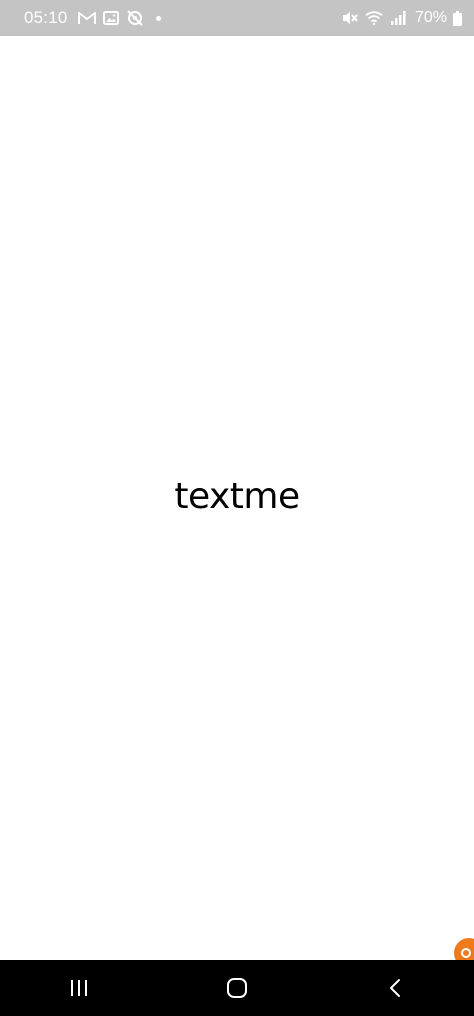  I want to click on status-bar: 05:10 70%, so click(237, 18).